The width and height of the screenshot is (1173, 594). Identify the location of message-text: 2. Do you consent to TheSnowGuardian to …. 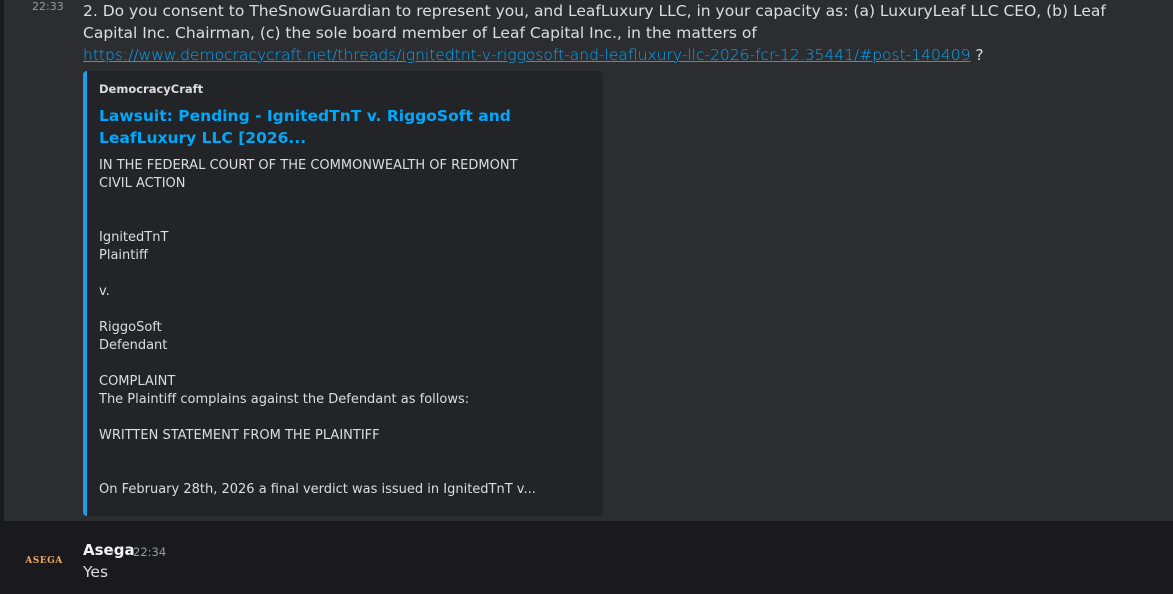
(594, 22).